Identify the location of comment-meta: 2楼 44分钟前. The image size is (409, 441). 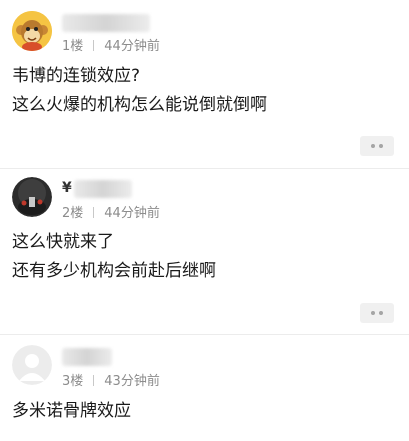
(111, 211).